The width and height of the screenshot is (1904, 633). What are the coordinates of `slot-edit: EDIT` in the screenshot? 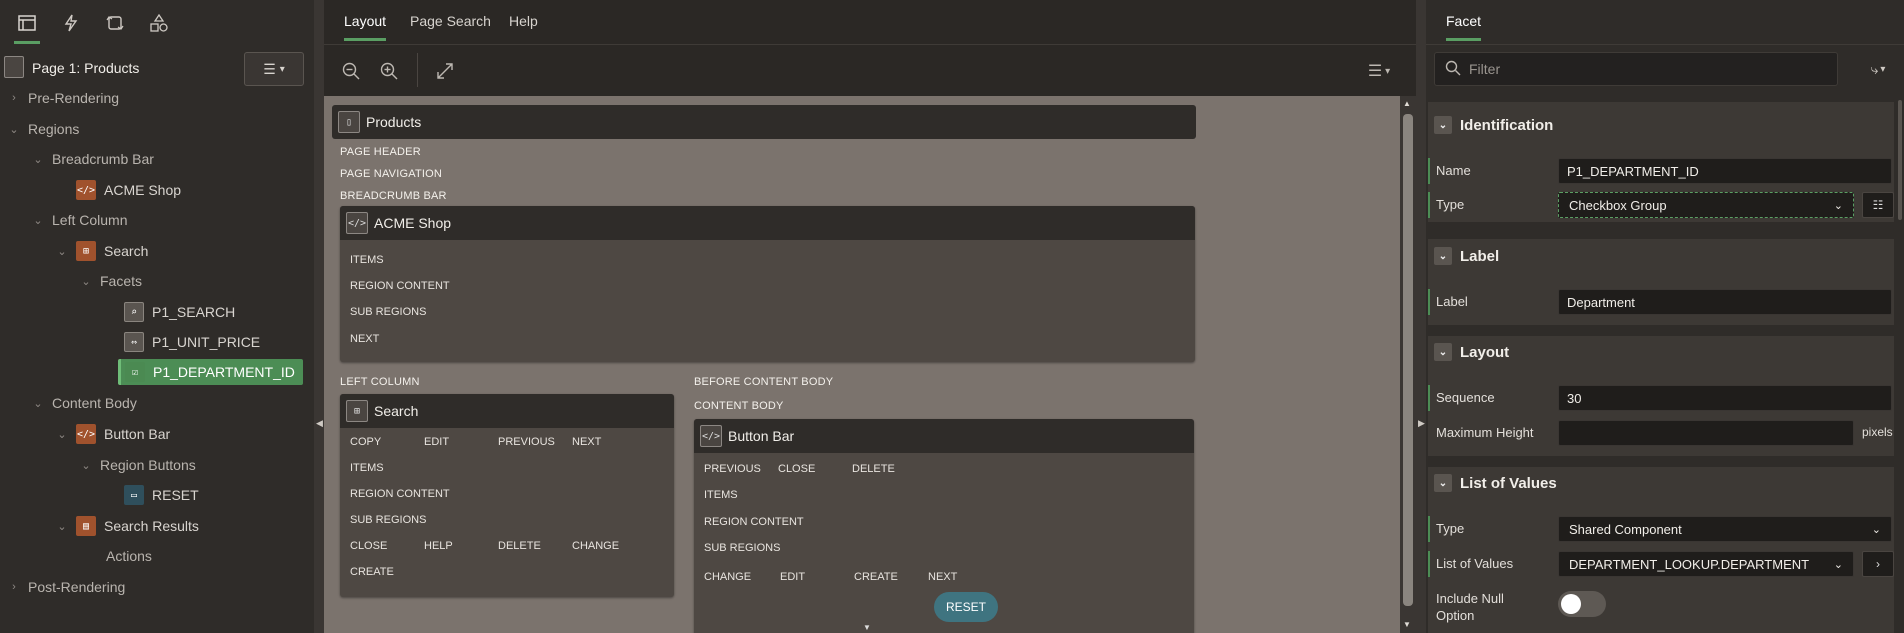 It's located at (437, 442).